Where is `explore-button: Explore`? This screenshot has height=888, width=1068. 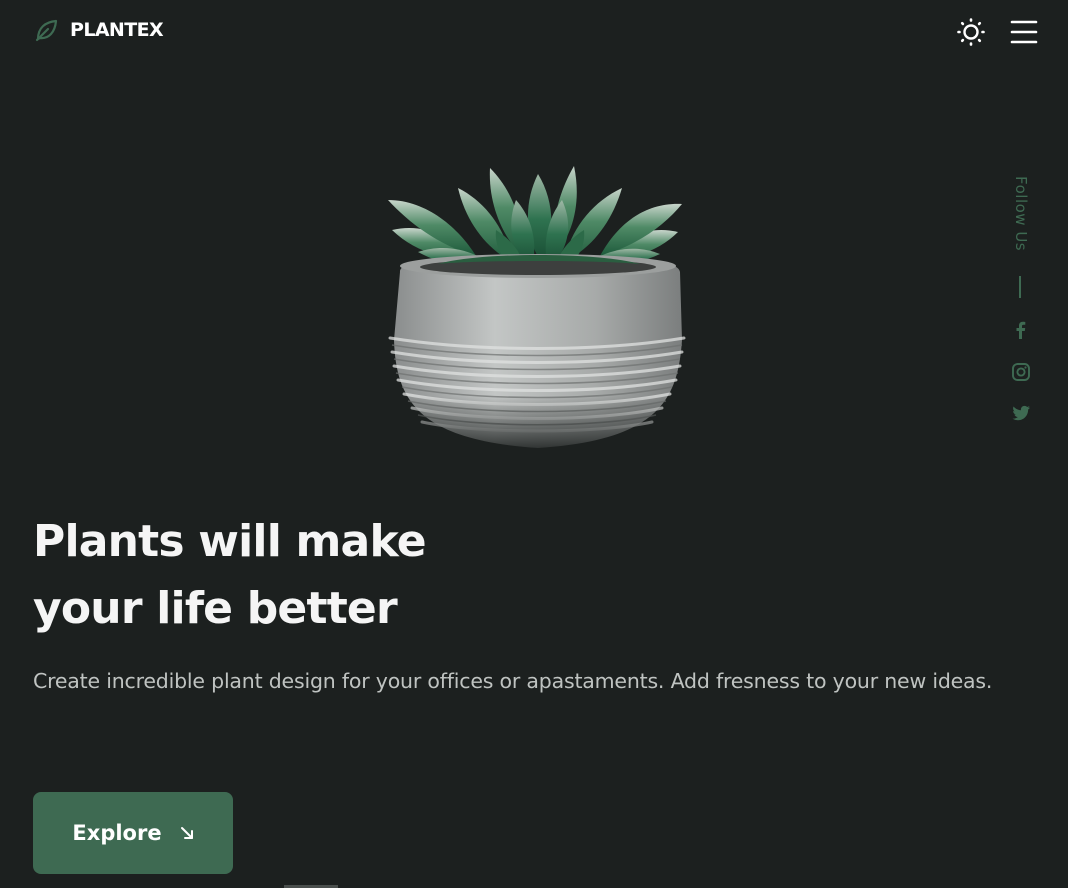 explore-button: Explore is located at coordinates (133, 833).